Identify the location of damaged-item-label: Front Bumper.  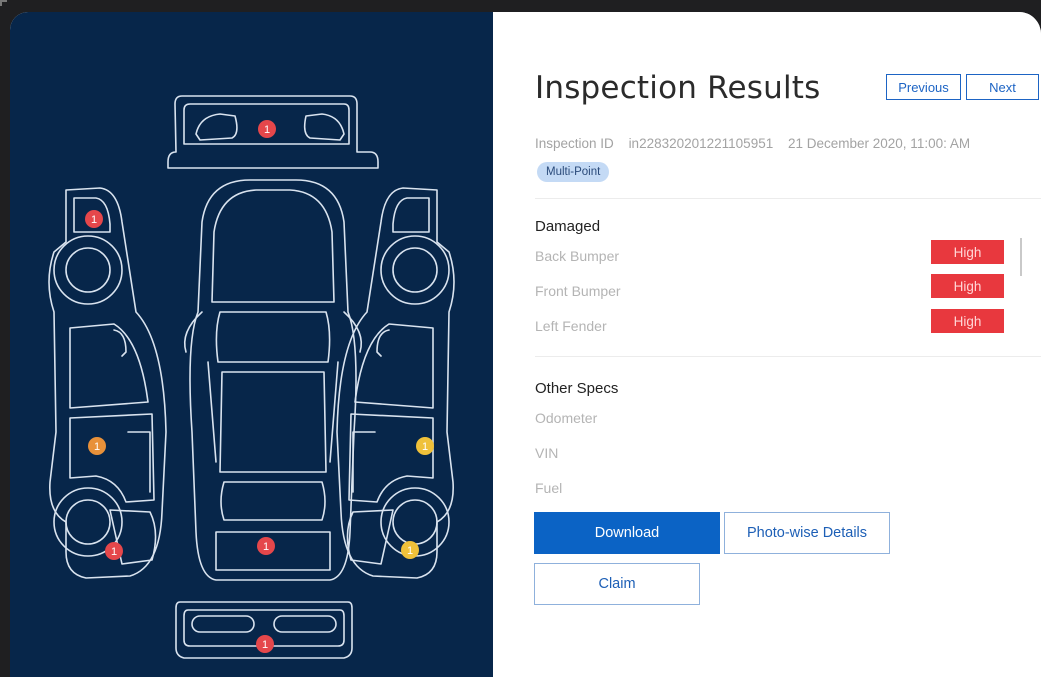
(578, 291).